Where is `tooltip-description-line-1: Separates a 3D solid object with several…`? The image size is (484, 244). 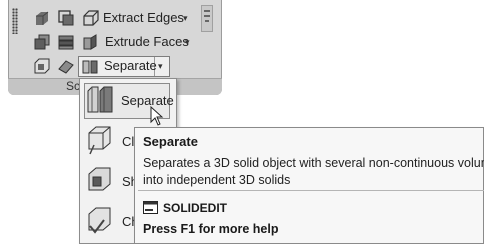
tooltip-description-line-1: Separates a 3D solid object with several… is located at coordinates (313, 163).